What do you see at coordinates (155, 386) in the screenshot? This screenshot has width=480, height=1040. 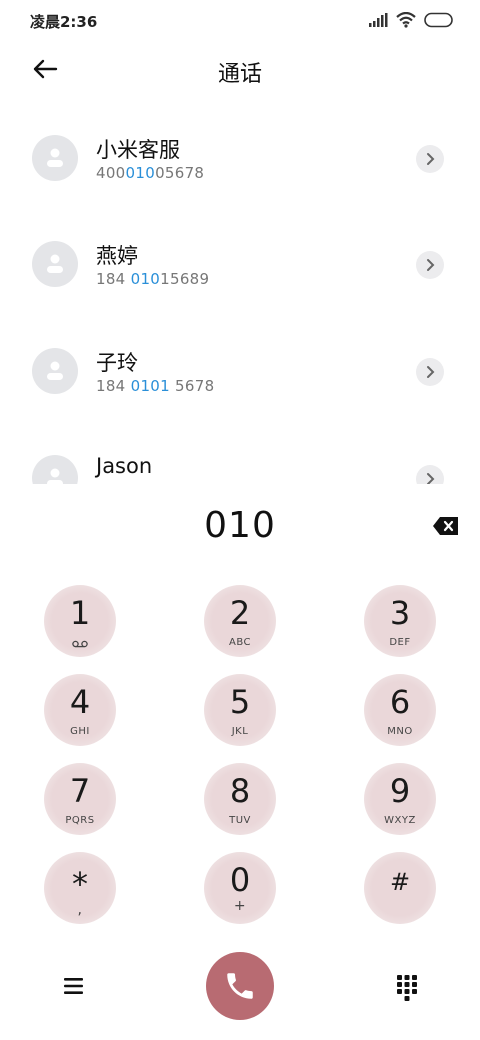 I see `contact-number: 184 0101 5678` at bounding box center [155, 386].